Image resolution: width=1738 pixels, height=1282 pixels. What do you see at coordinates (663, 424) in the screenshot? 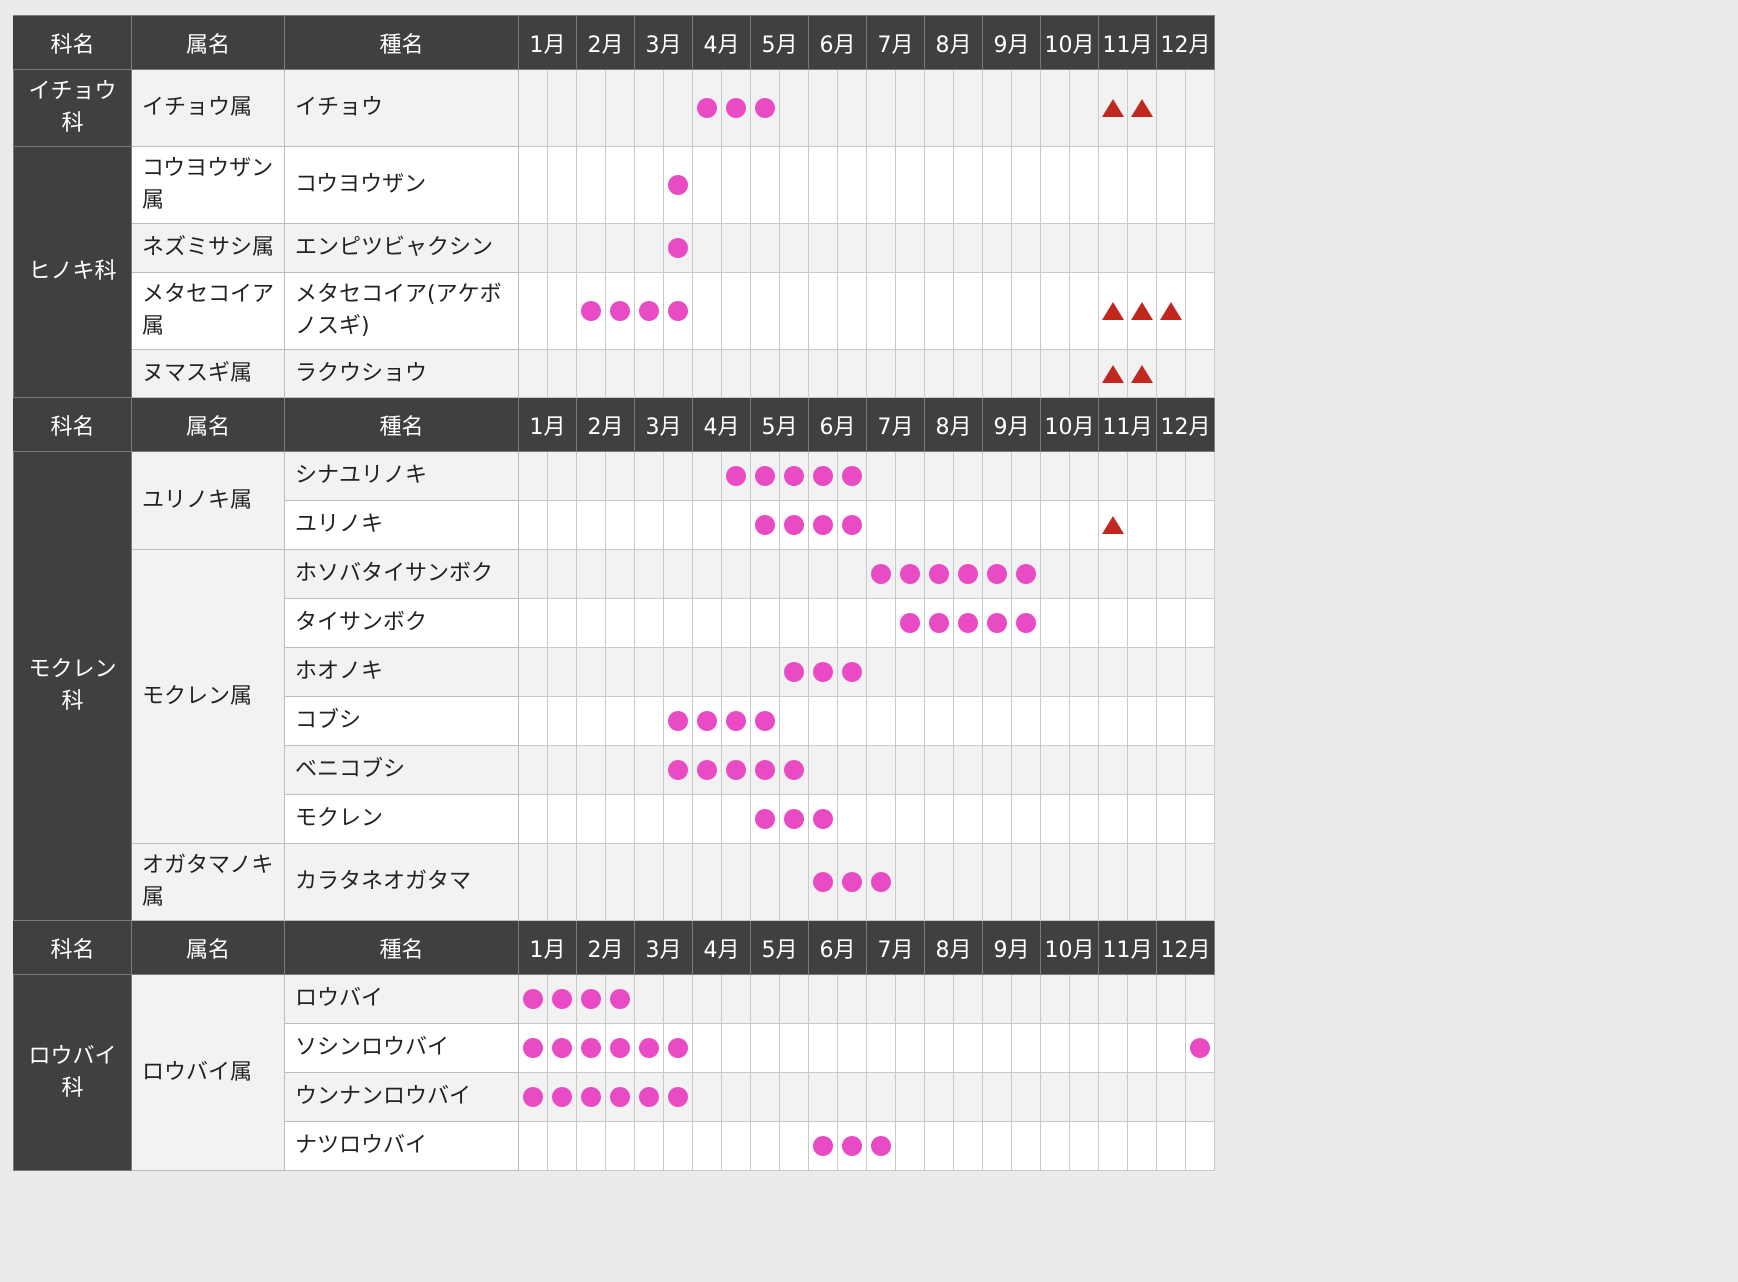
I see `header-month: 3月` at bounding box center [663, 424].